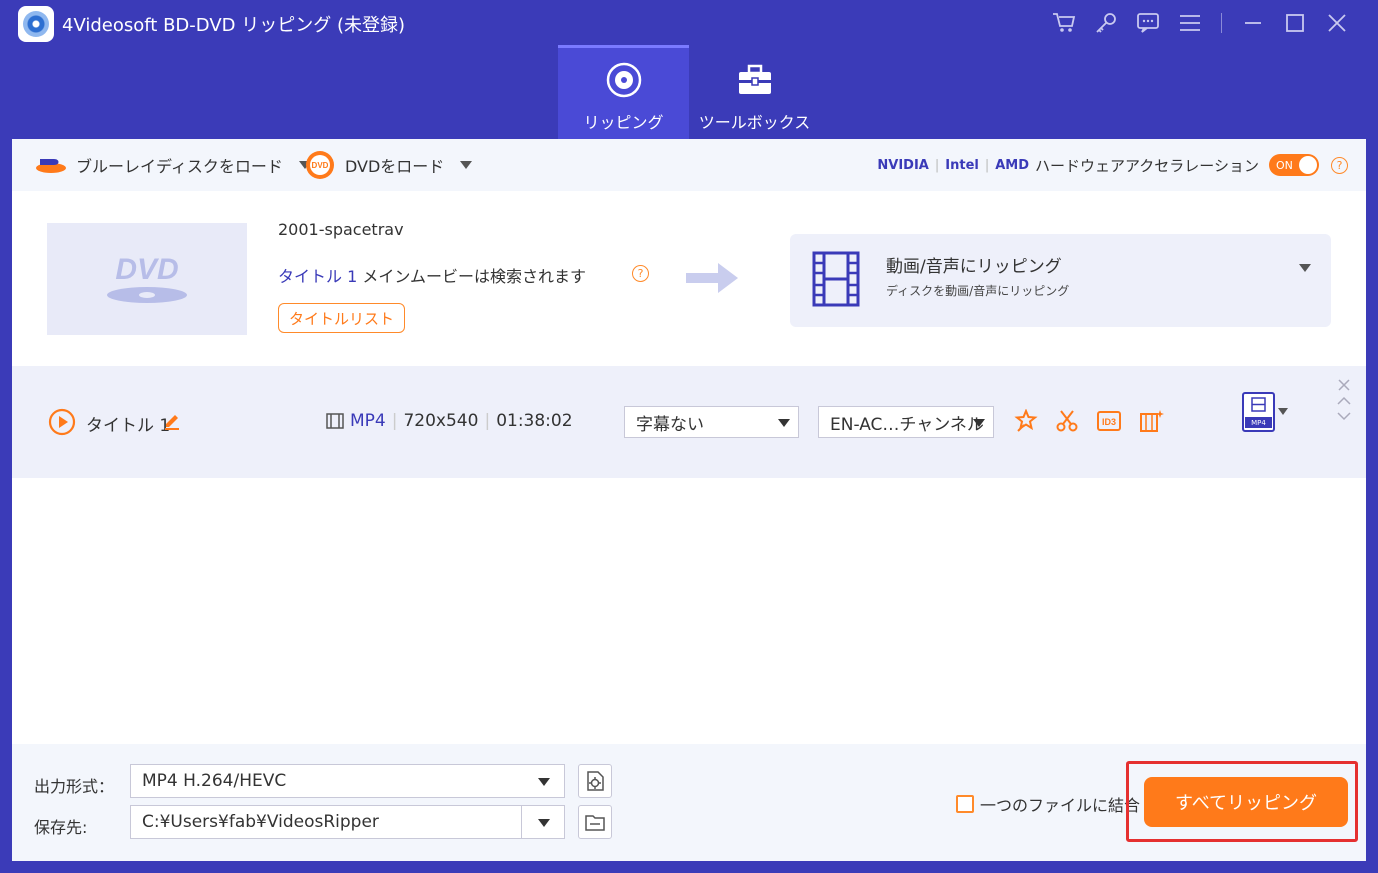  What do you see at coordinates (670, 424) in the screenshot?
I see `subtitle-select-value: 字幕ない` at bounding box center [670, 424].